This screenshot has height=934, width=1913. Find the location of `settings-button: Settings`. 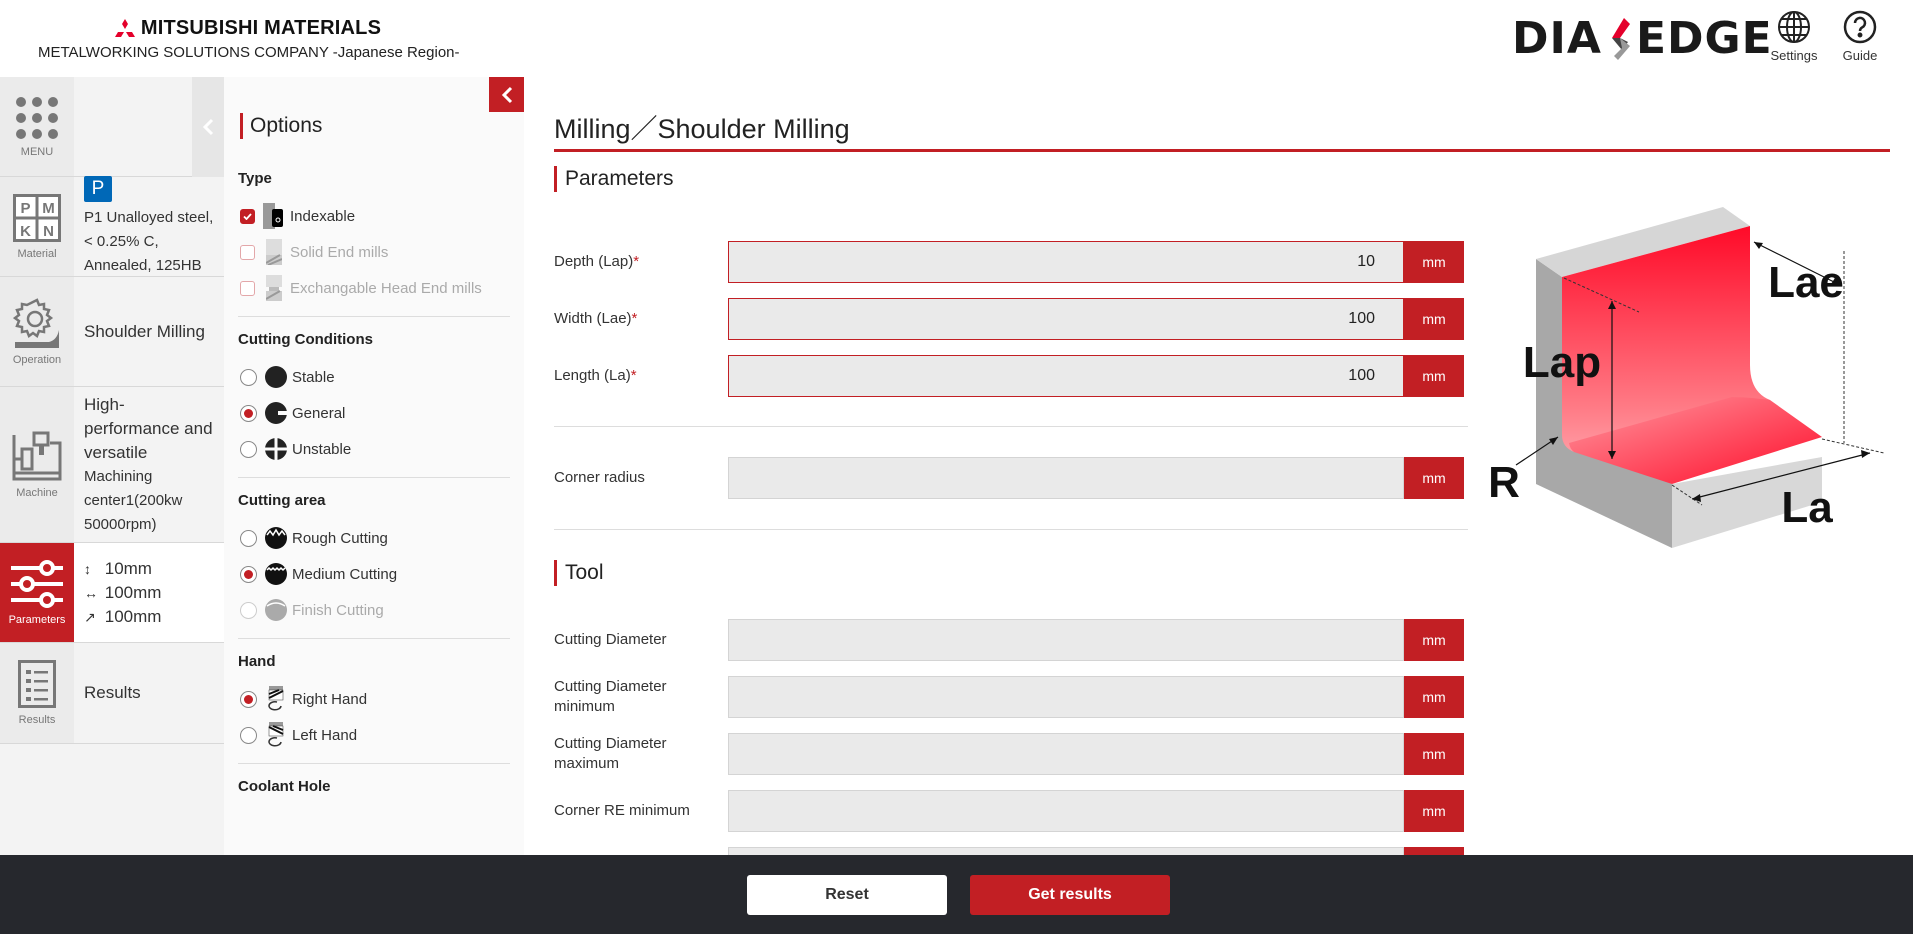

settings-button: Settings is located at coordinates (1794, 36).